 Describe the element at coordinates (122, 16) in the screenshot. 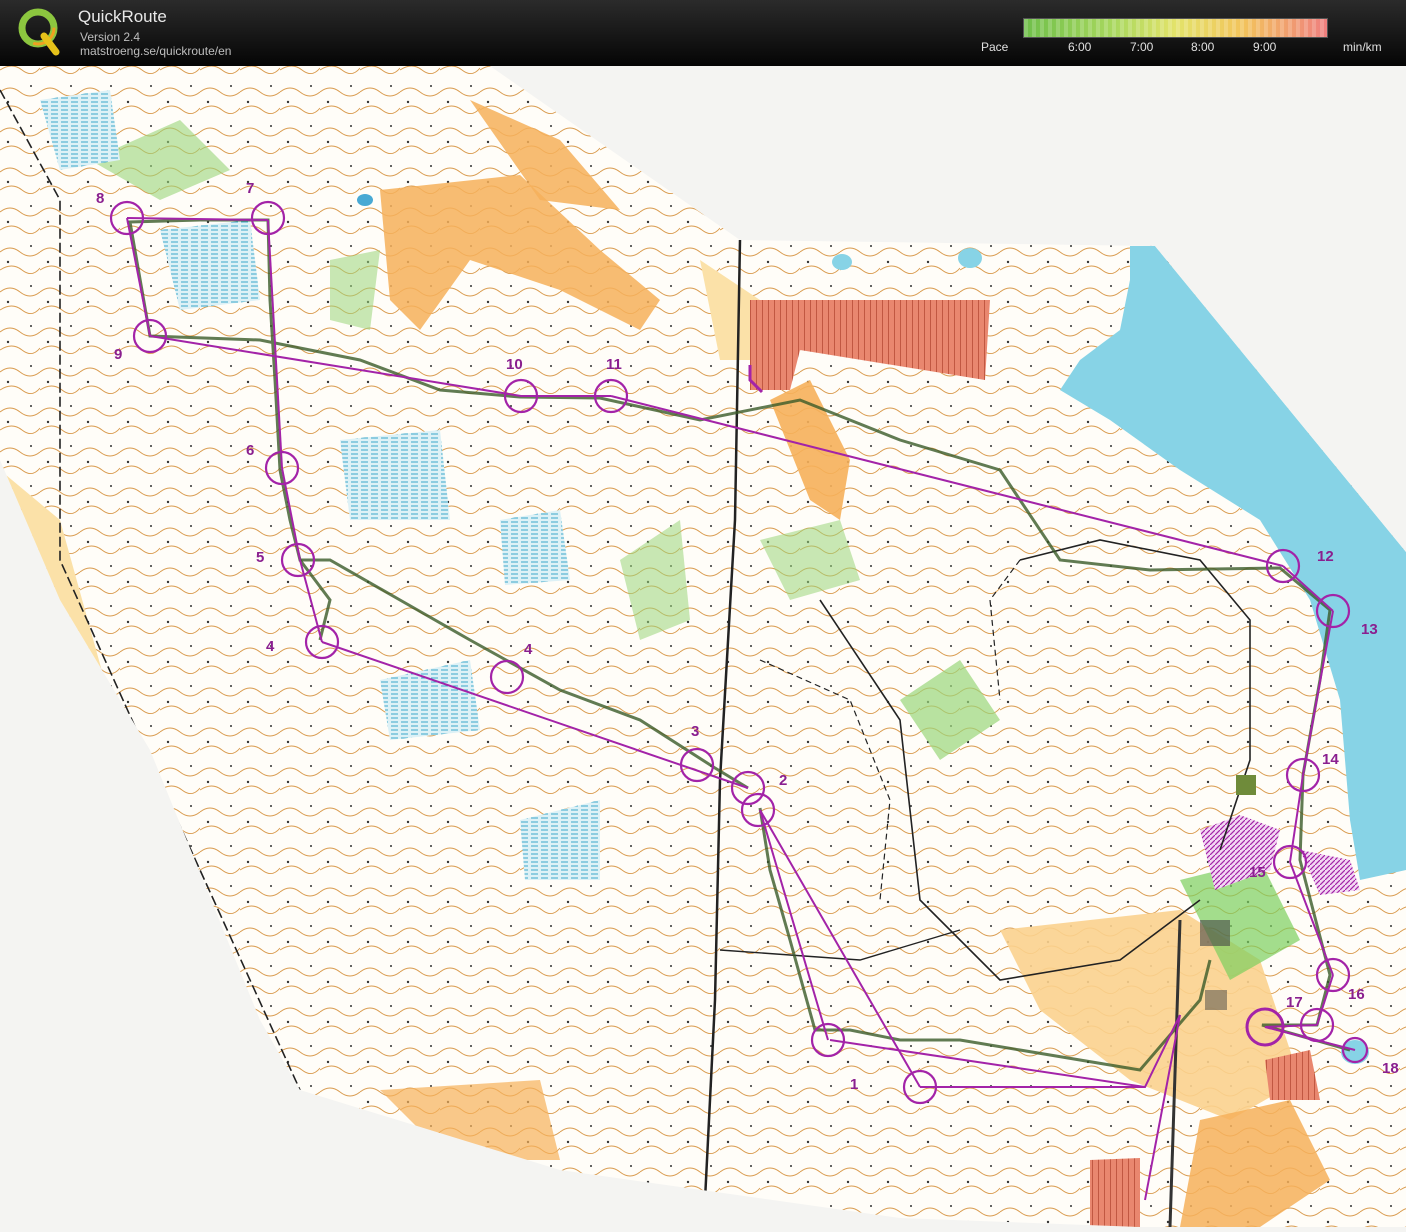

I see `app-name: QuickRoute` at that location.